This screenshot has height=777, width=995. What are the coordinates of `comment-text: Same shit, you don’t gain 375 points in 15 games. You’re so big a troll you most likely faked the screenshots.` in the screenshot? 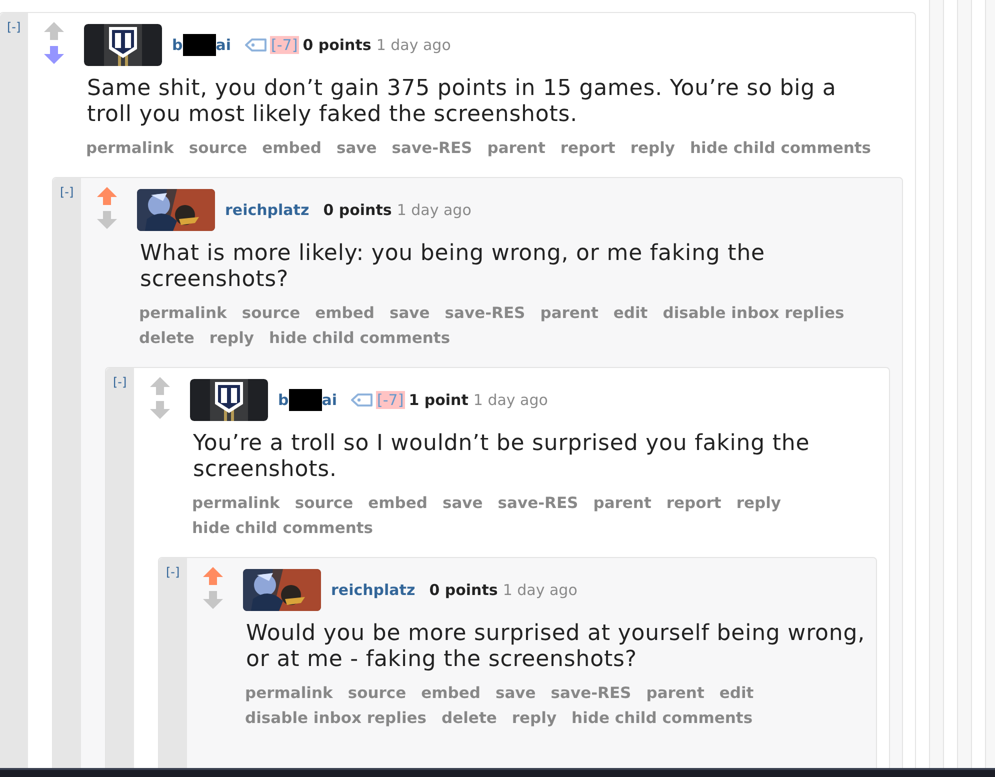 It's located at (462, 102).